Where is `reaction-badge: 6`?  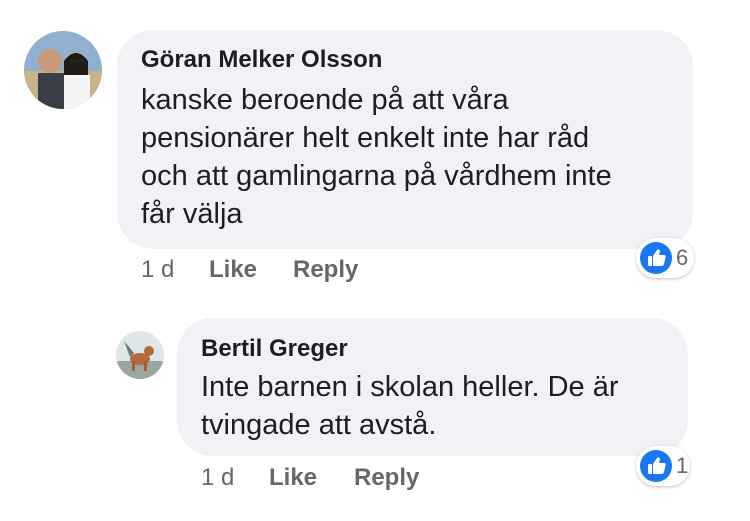
reaction-badge: 6 is located at coordinates (665, 258).